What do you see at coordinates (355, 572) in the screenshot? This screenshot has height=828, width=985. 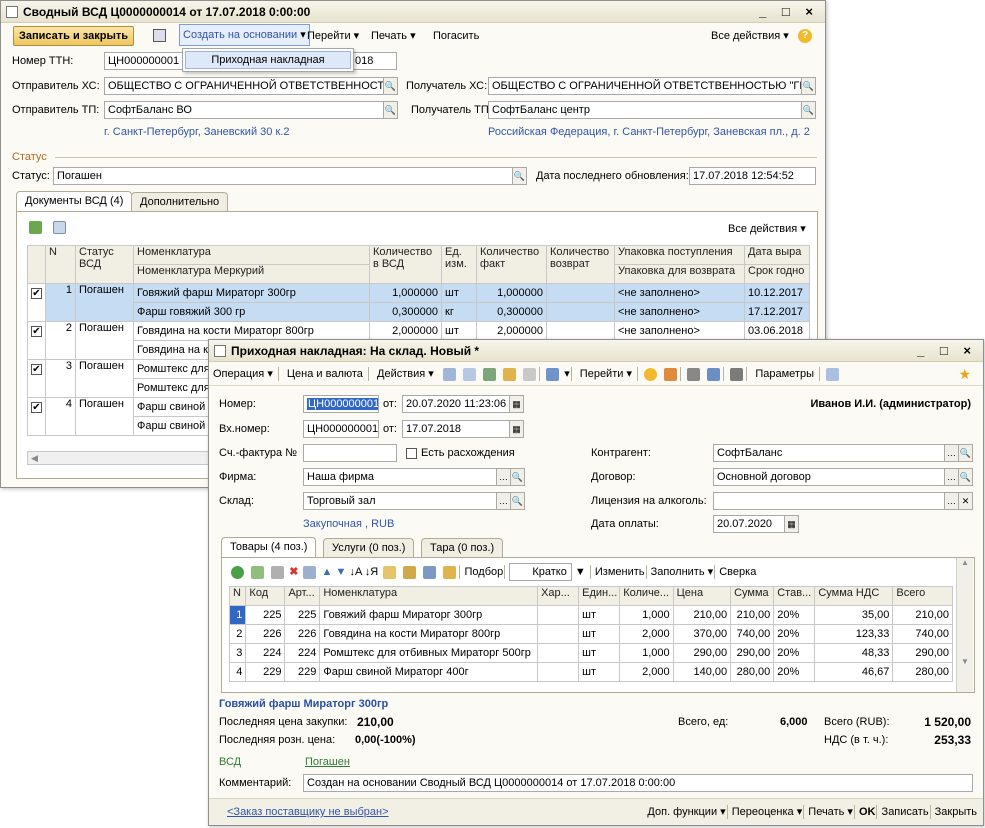 I see `sort-asc-icon: ↓A` at bounding box center [355, 572].